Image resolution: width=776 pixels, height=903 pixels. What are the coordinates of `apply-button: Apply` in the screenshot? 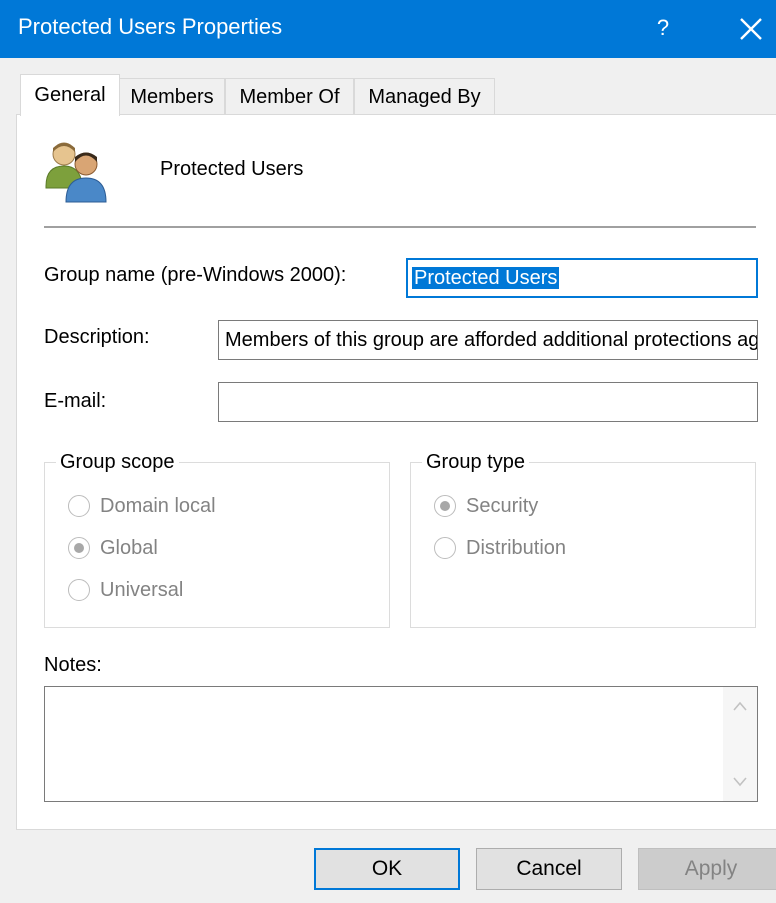 It's located at (707, 869).